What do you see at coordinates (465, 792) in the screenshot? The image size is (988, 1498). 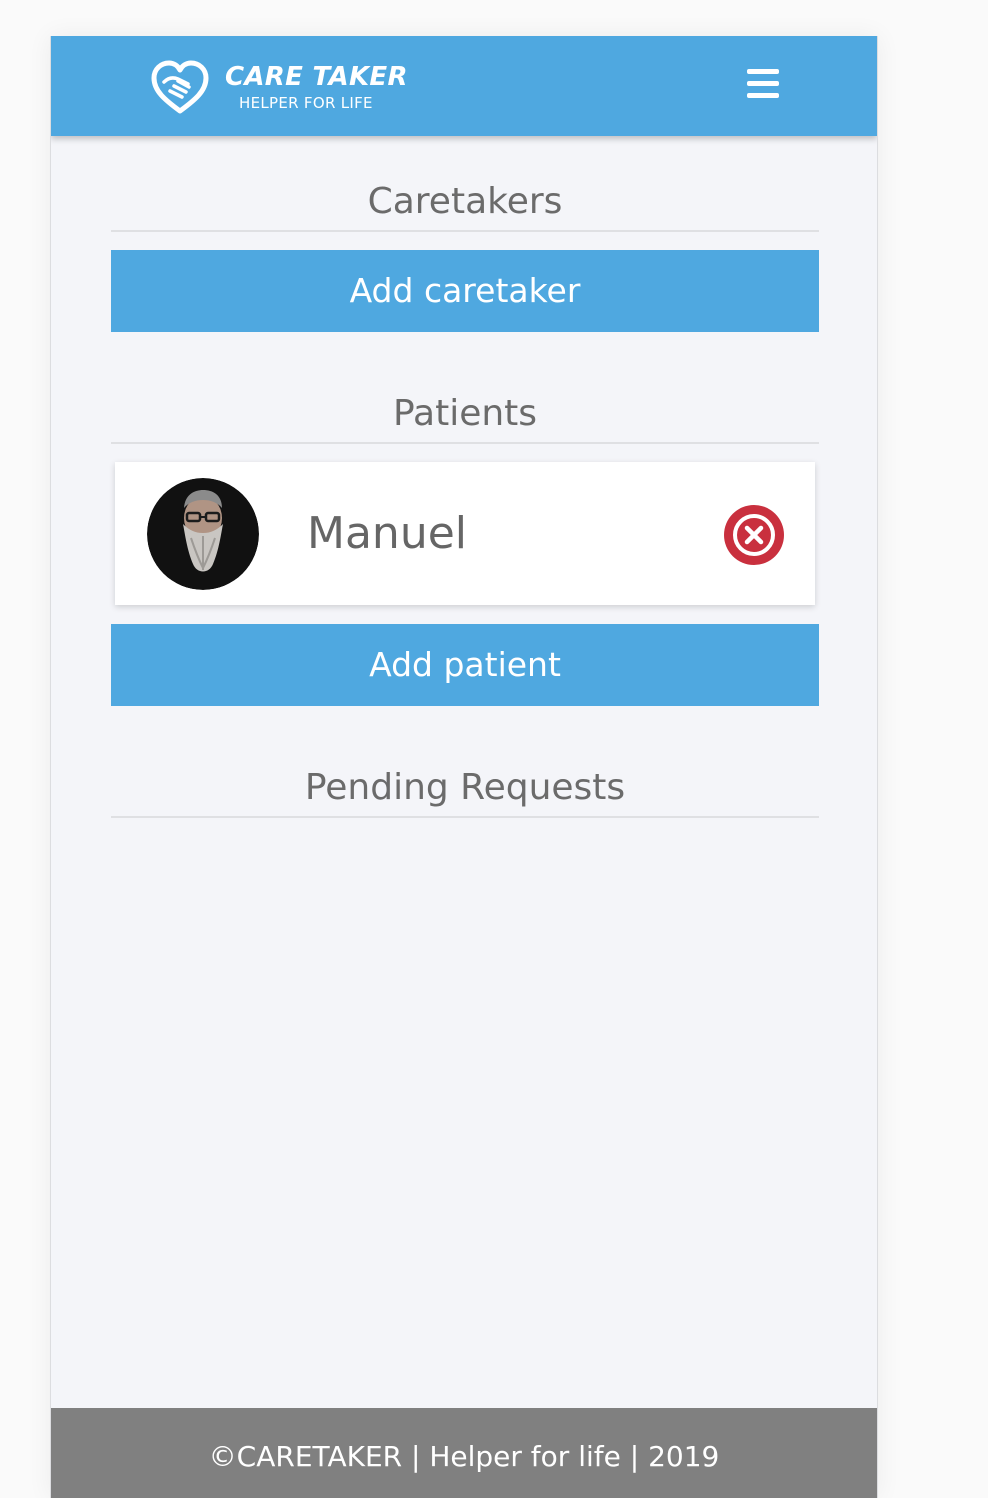 I see `pending-requests-heading: Pending Requests` at bounding box center [465, 792].